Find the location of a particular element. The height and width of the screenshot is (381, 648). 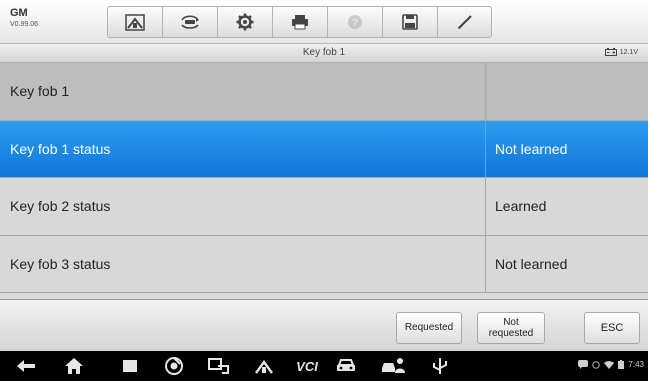

vehicle-button is located at coordinates (346, 366).